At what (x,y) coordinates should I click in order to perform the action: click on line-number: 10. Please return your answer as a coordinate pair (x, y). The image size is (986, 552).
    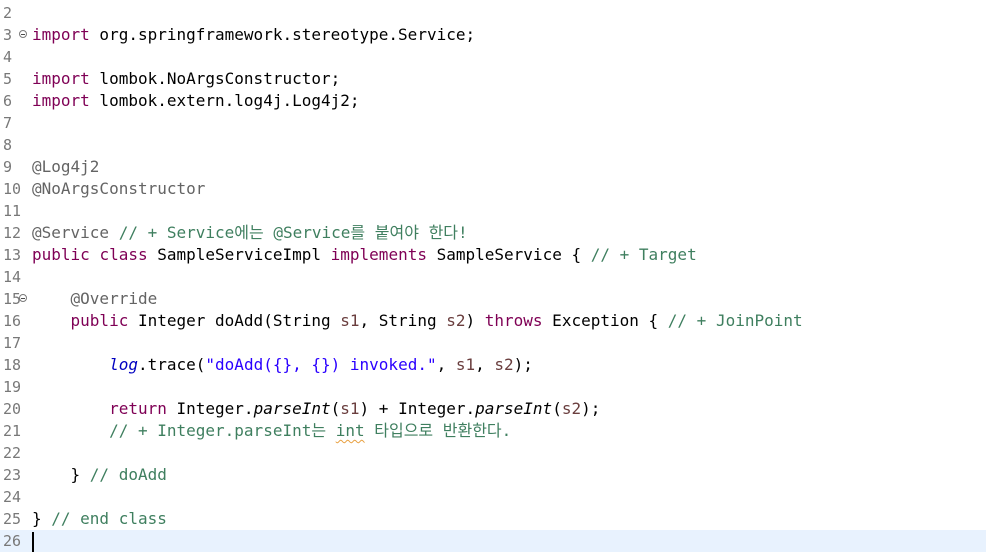
    Looking at the image, I should click on (12, 189).